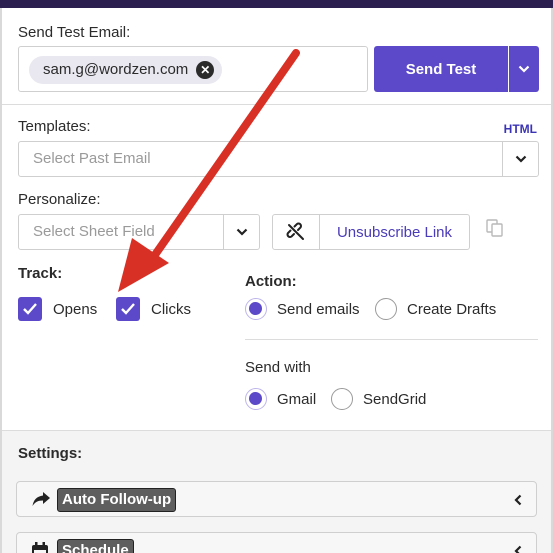  Describe the element at coordinates (520, 129) in the screenshot. I see `html-link: HTML` at that location.